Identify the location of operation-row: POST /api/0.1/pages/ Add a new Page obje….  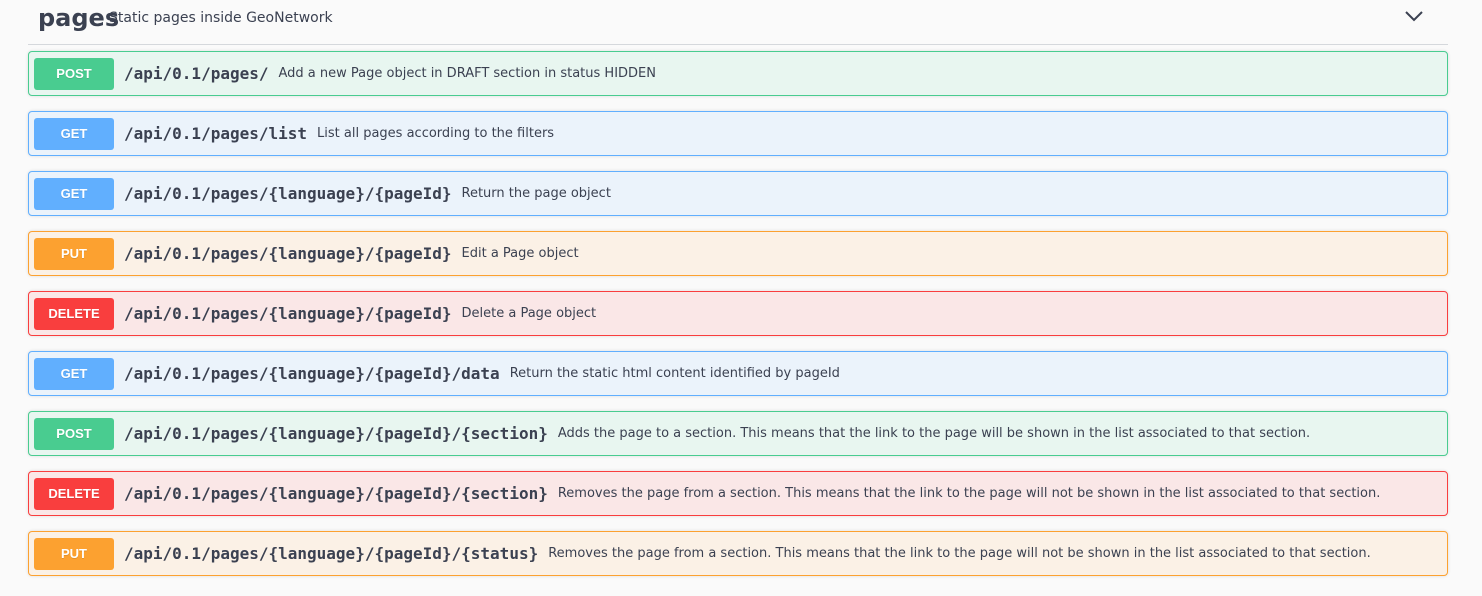
(738, 73).